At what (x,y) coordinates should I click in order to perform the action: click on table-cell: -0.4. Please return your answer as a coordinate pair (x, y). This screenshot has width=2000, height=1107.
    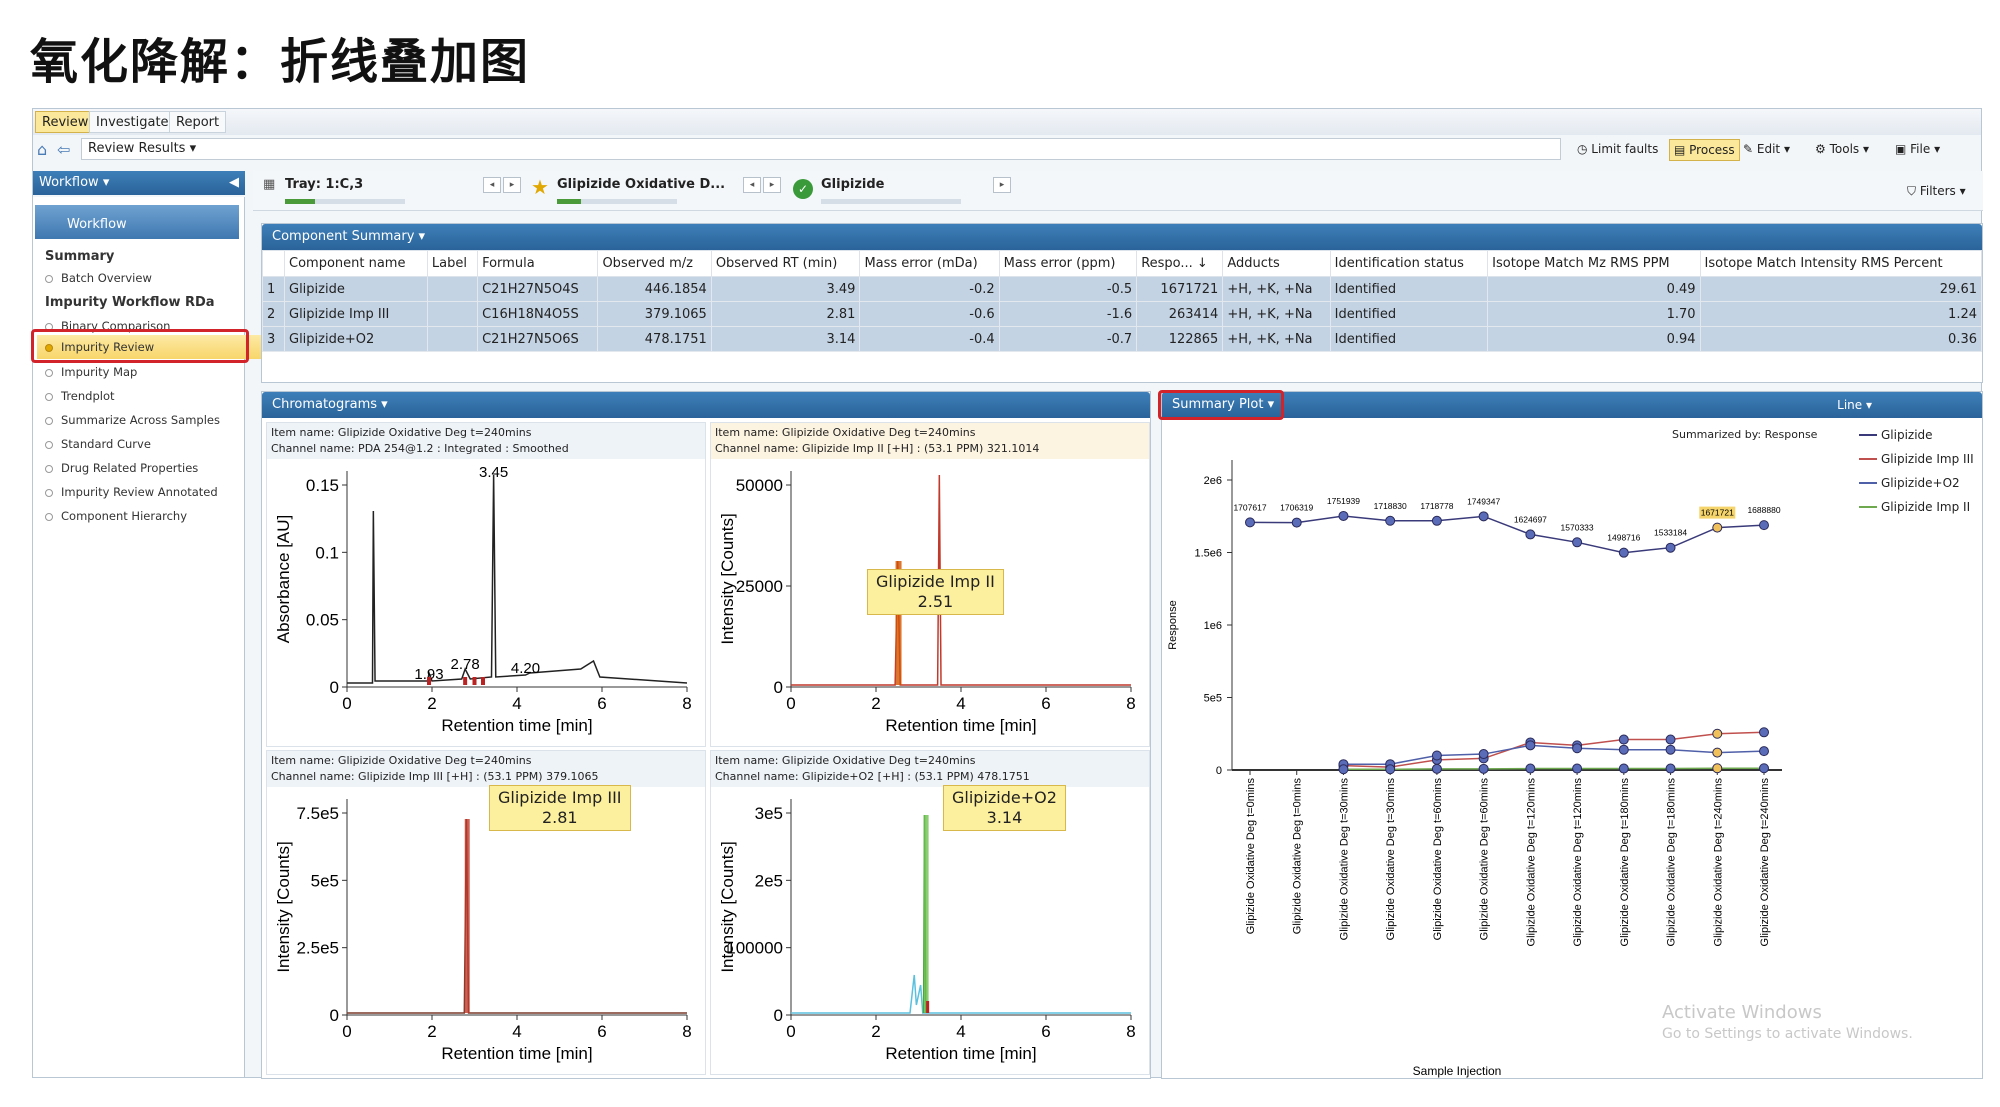
    Looking at the image, I should click on (929, 339).